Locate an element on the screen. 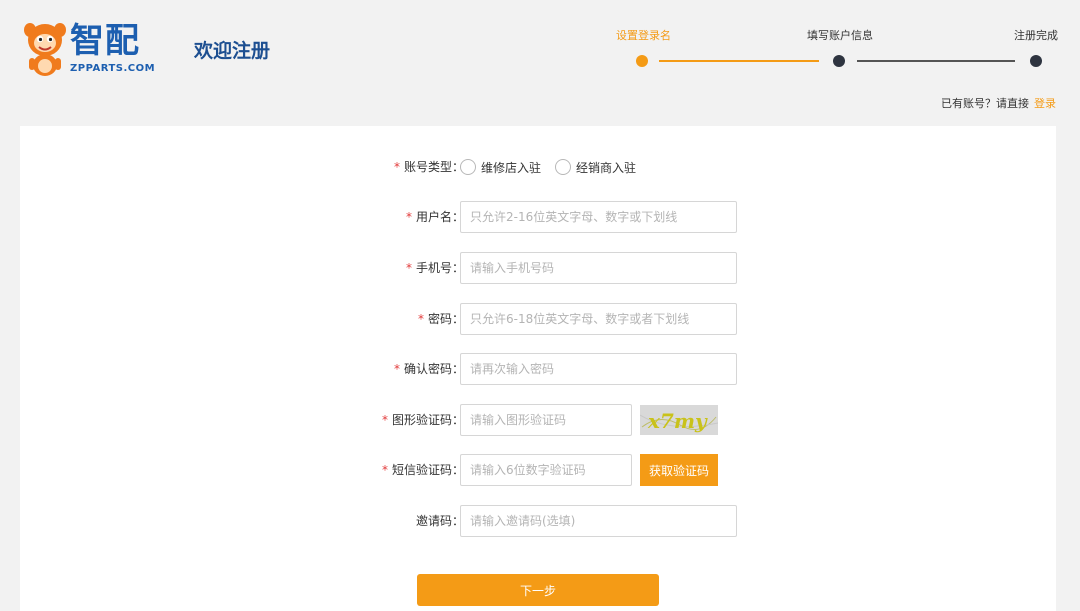  username-input is located at coordinates (598, 217).